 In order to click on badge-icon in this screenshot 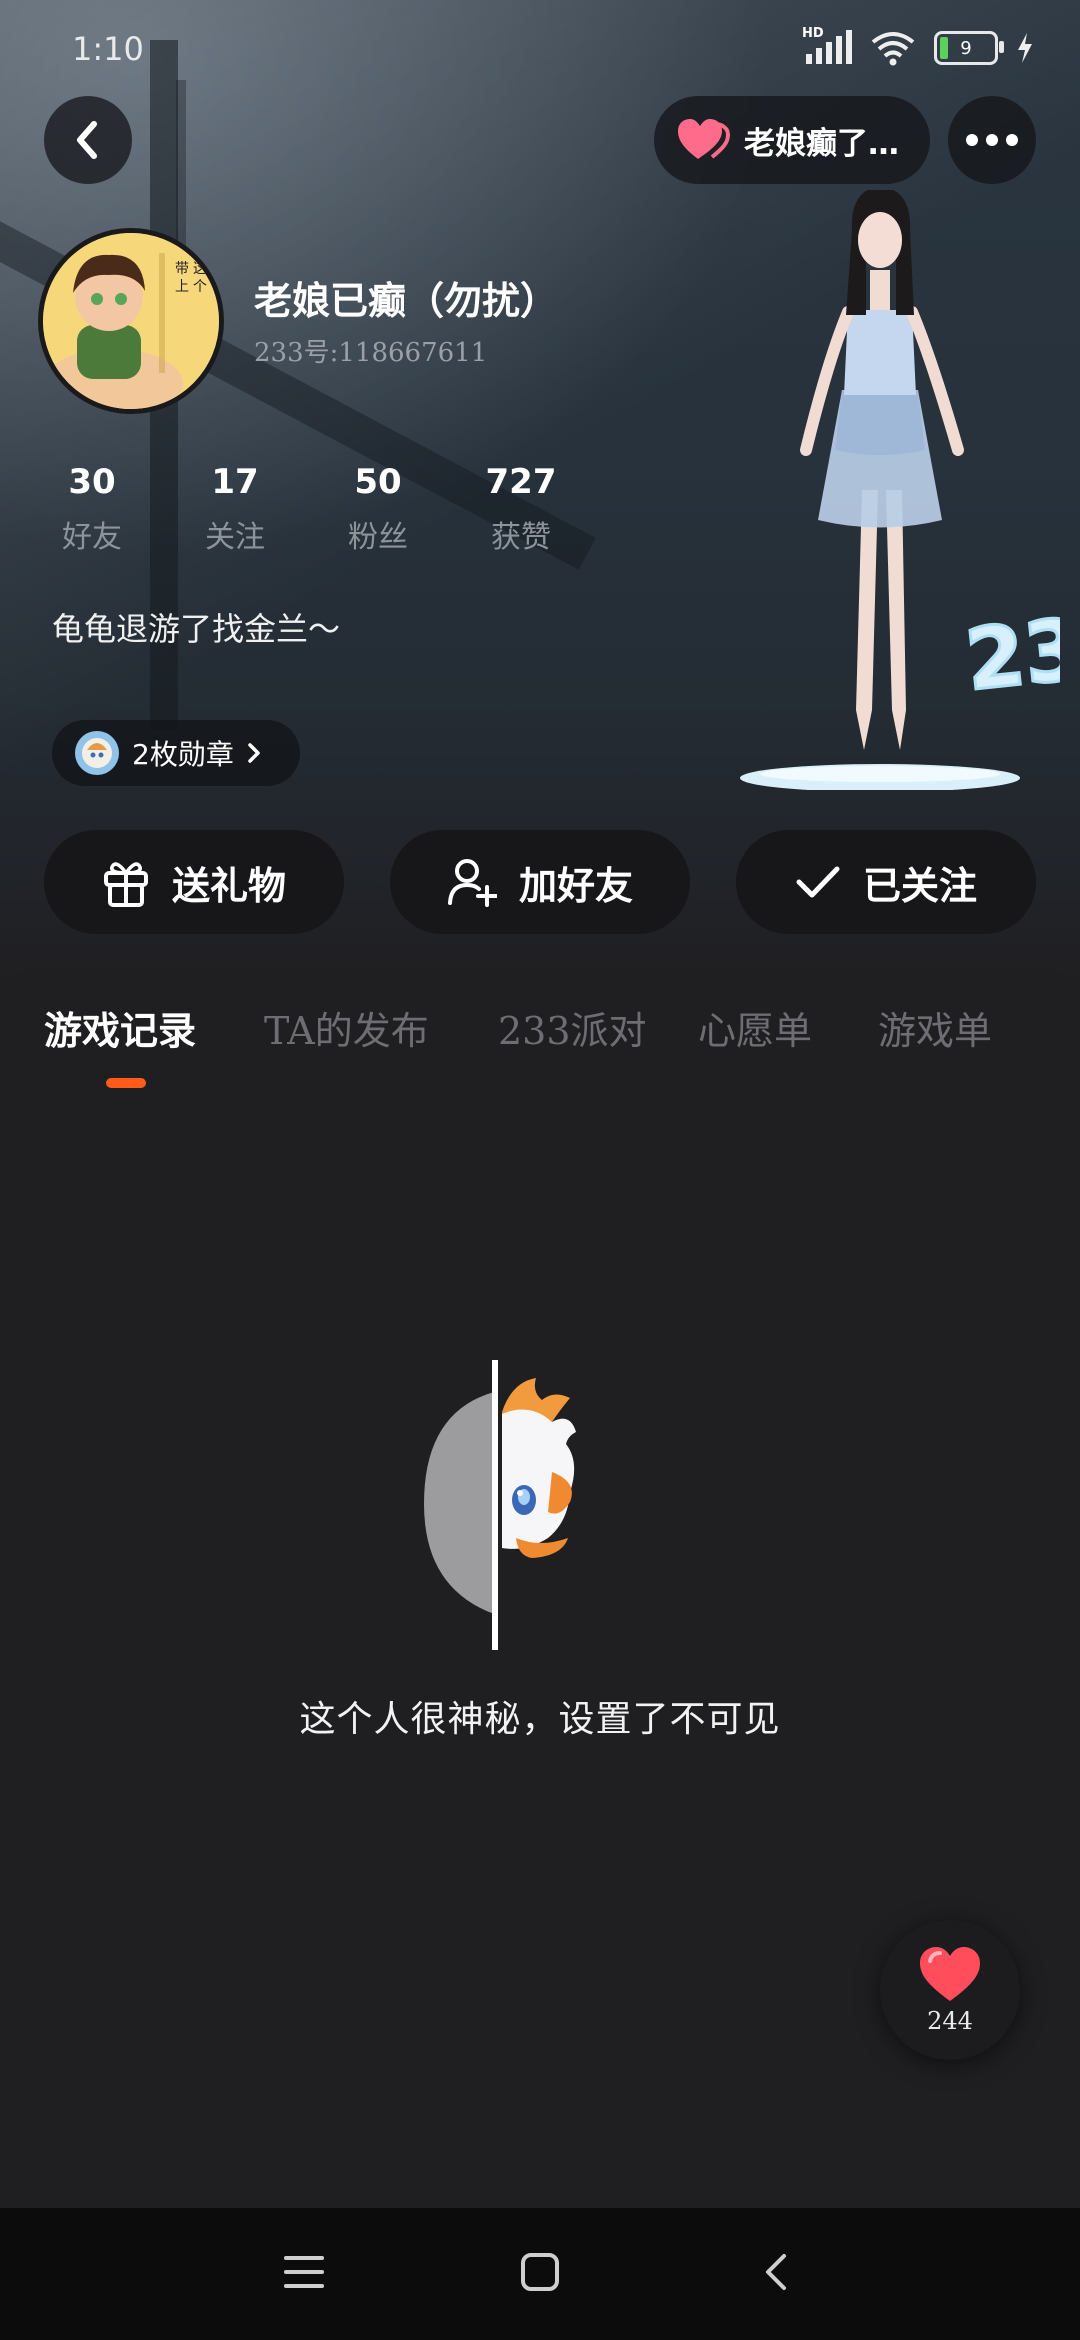, I will do `click(97, 753)`.